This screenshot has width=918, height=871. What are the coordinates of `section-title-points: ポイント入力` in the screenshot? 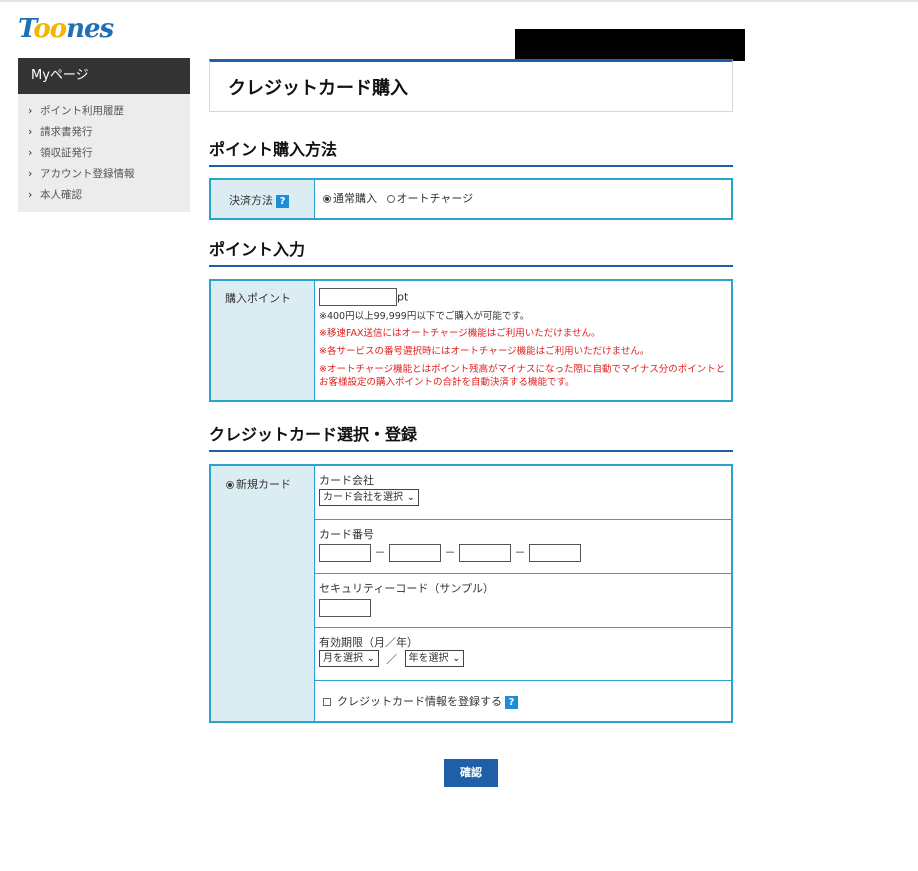 It's located at (471, 252).